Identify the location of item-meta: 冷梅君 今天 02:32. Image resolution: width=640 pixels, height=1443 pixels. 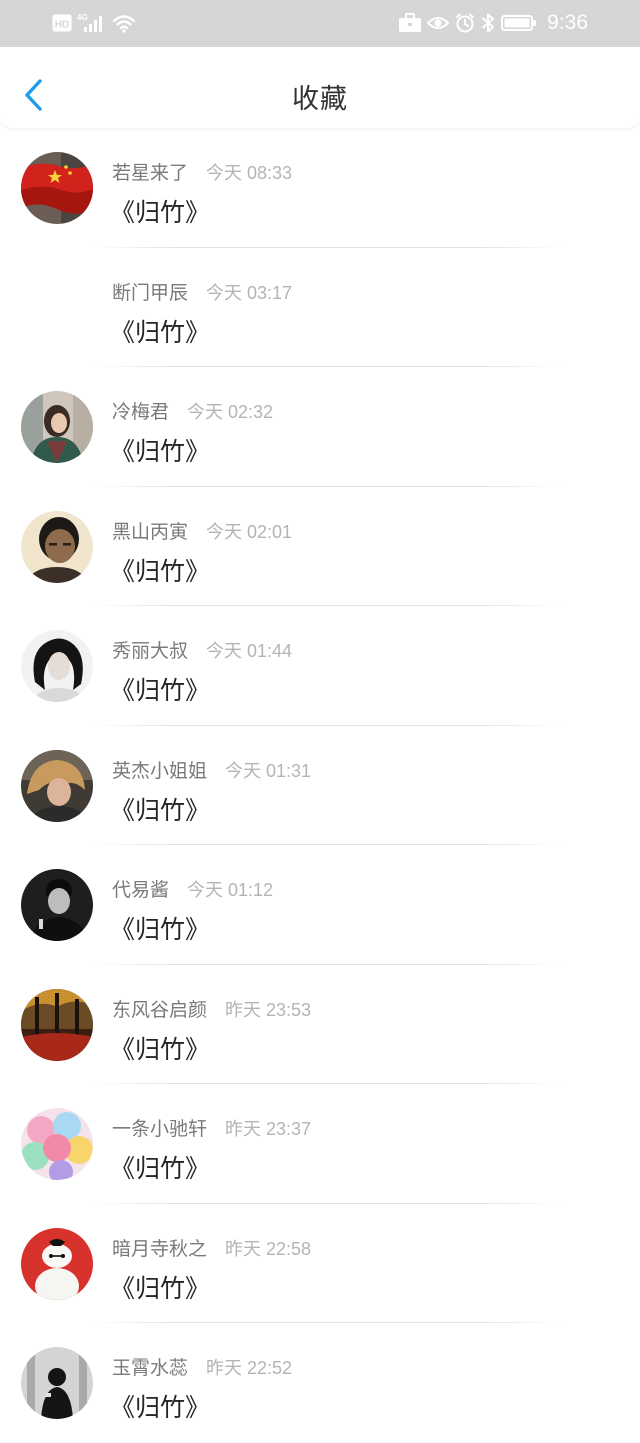
(192, 410).